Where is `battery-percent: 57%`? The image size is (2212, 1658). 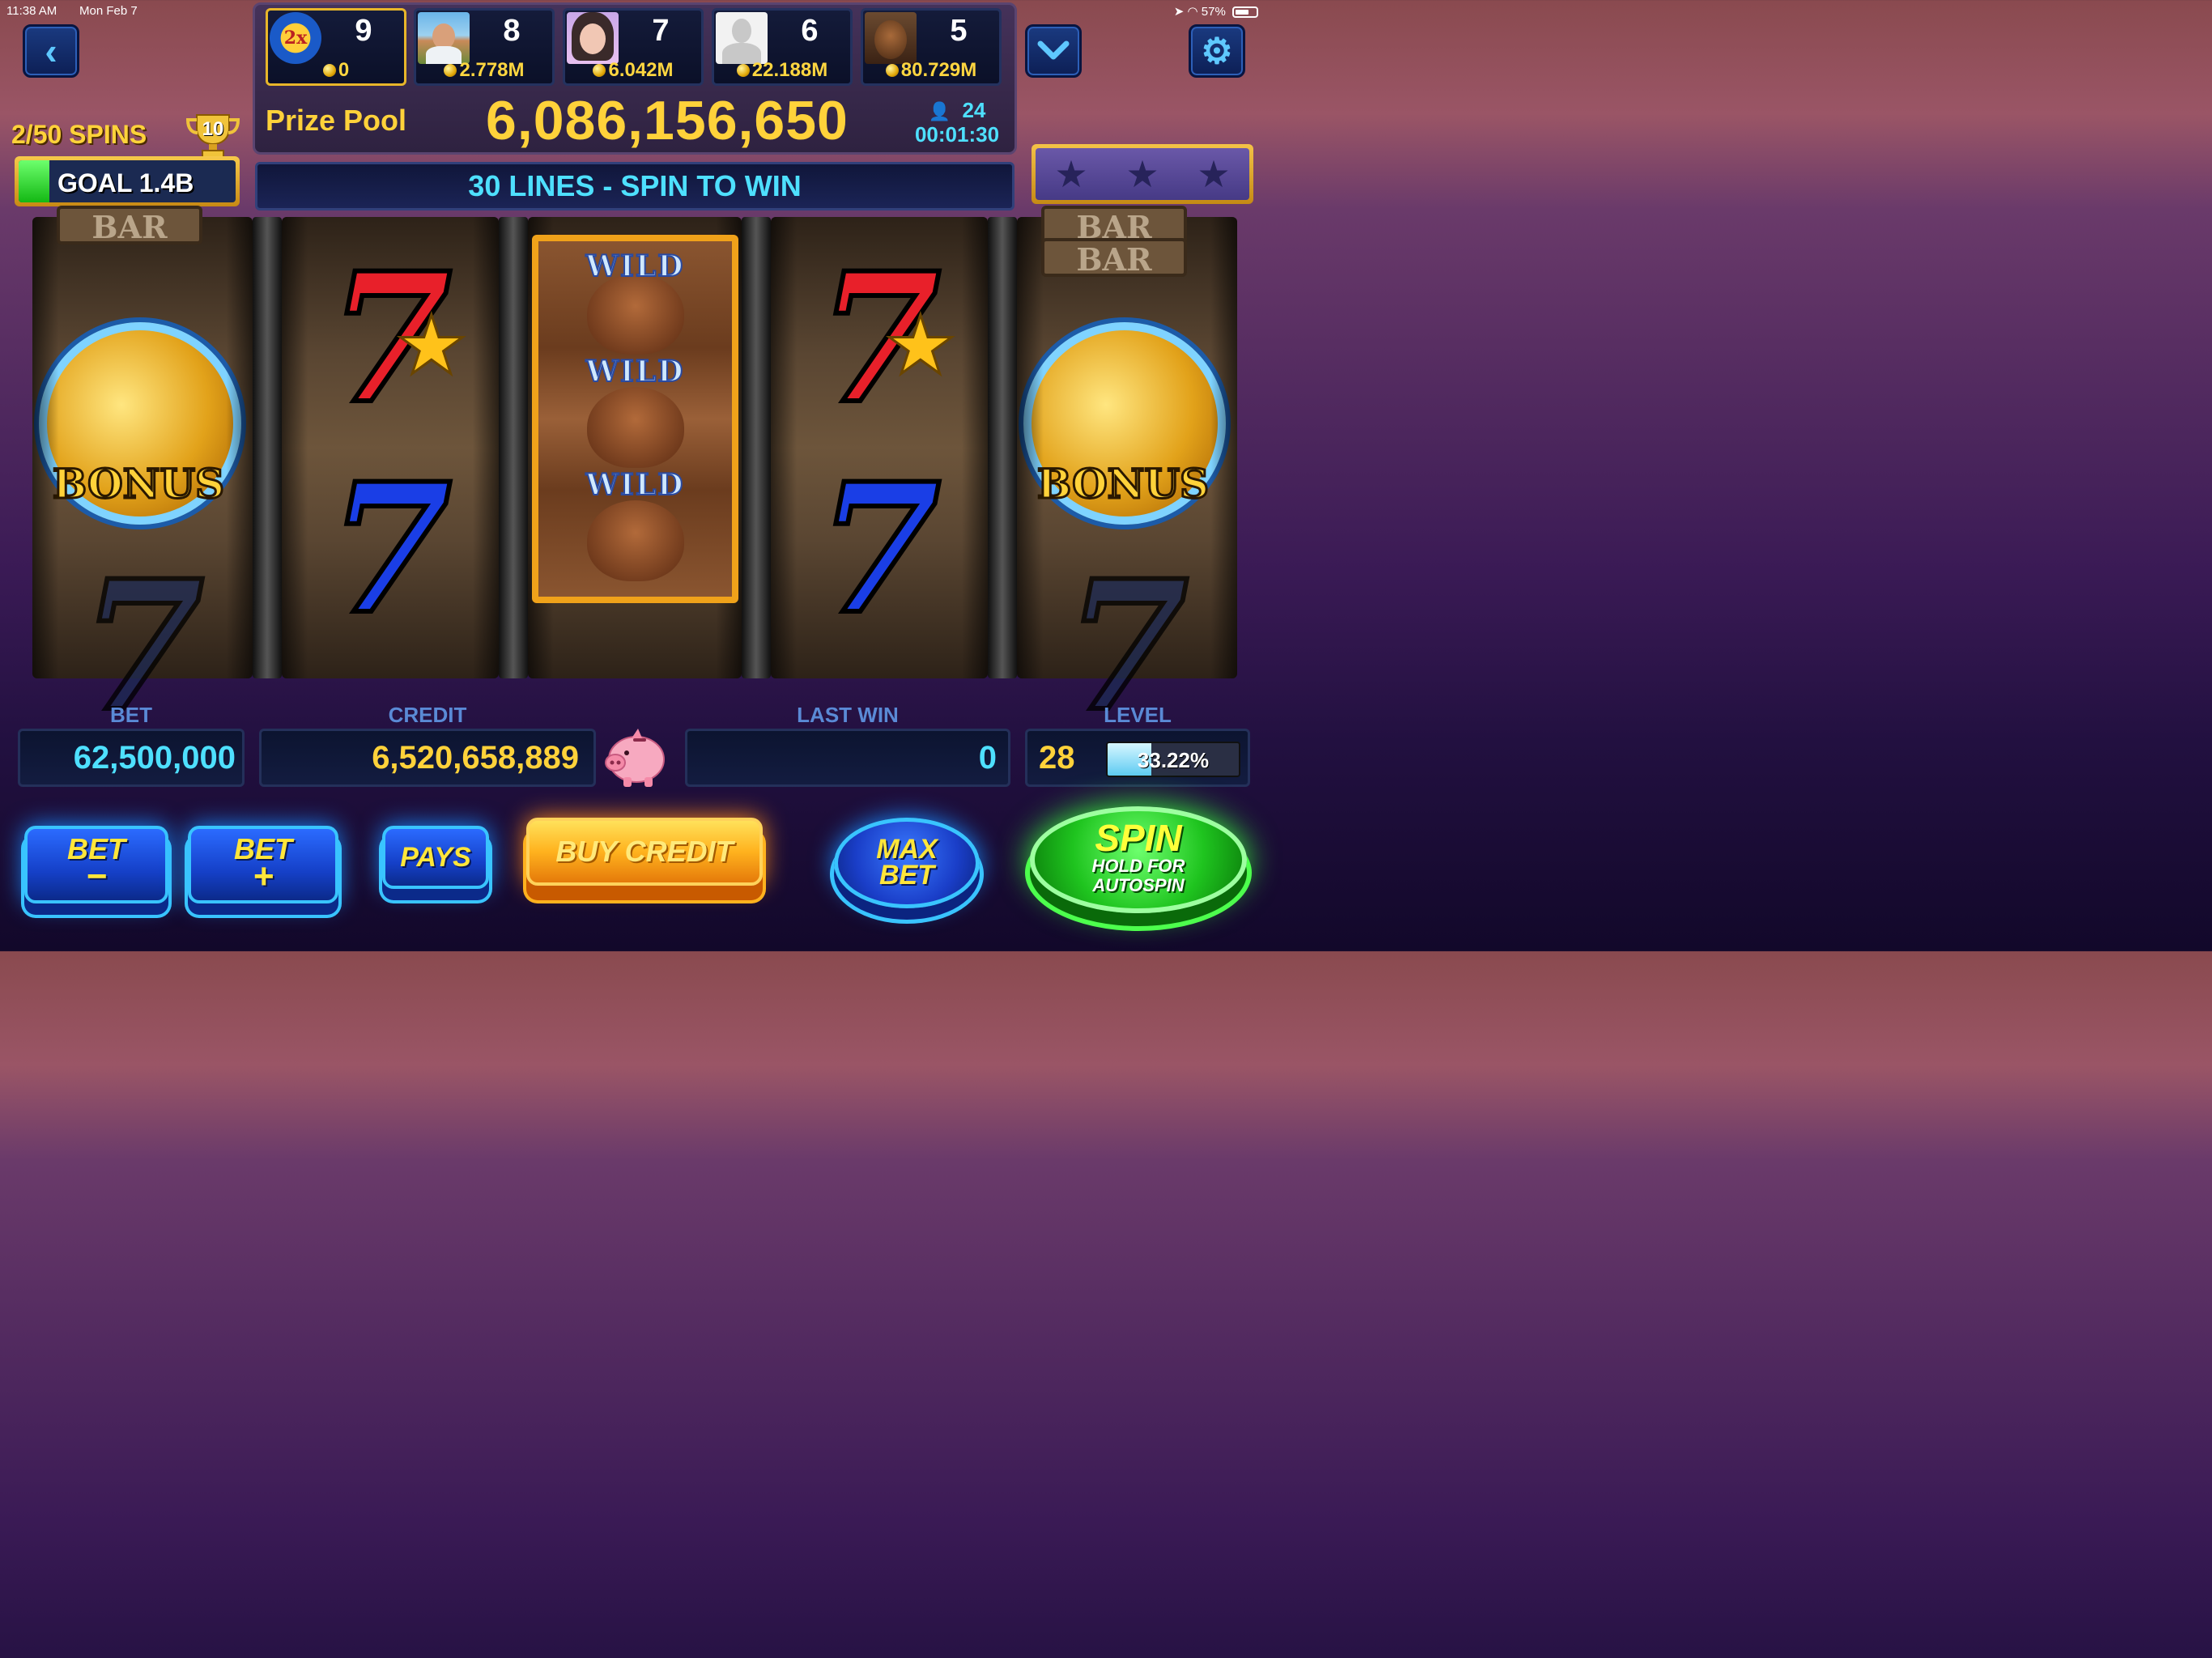
battery-percent: 57% is located at coordinates (1213, 12).